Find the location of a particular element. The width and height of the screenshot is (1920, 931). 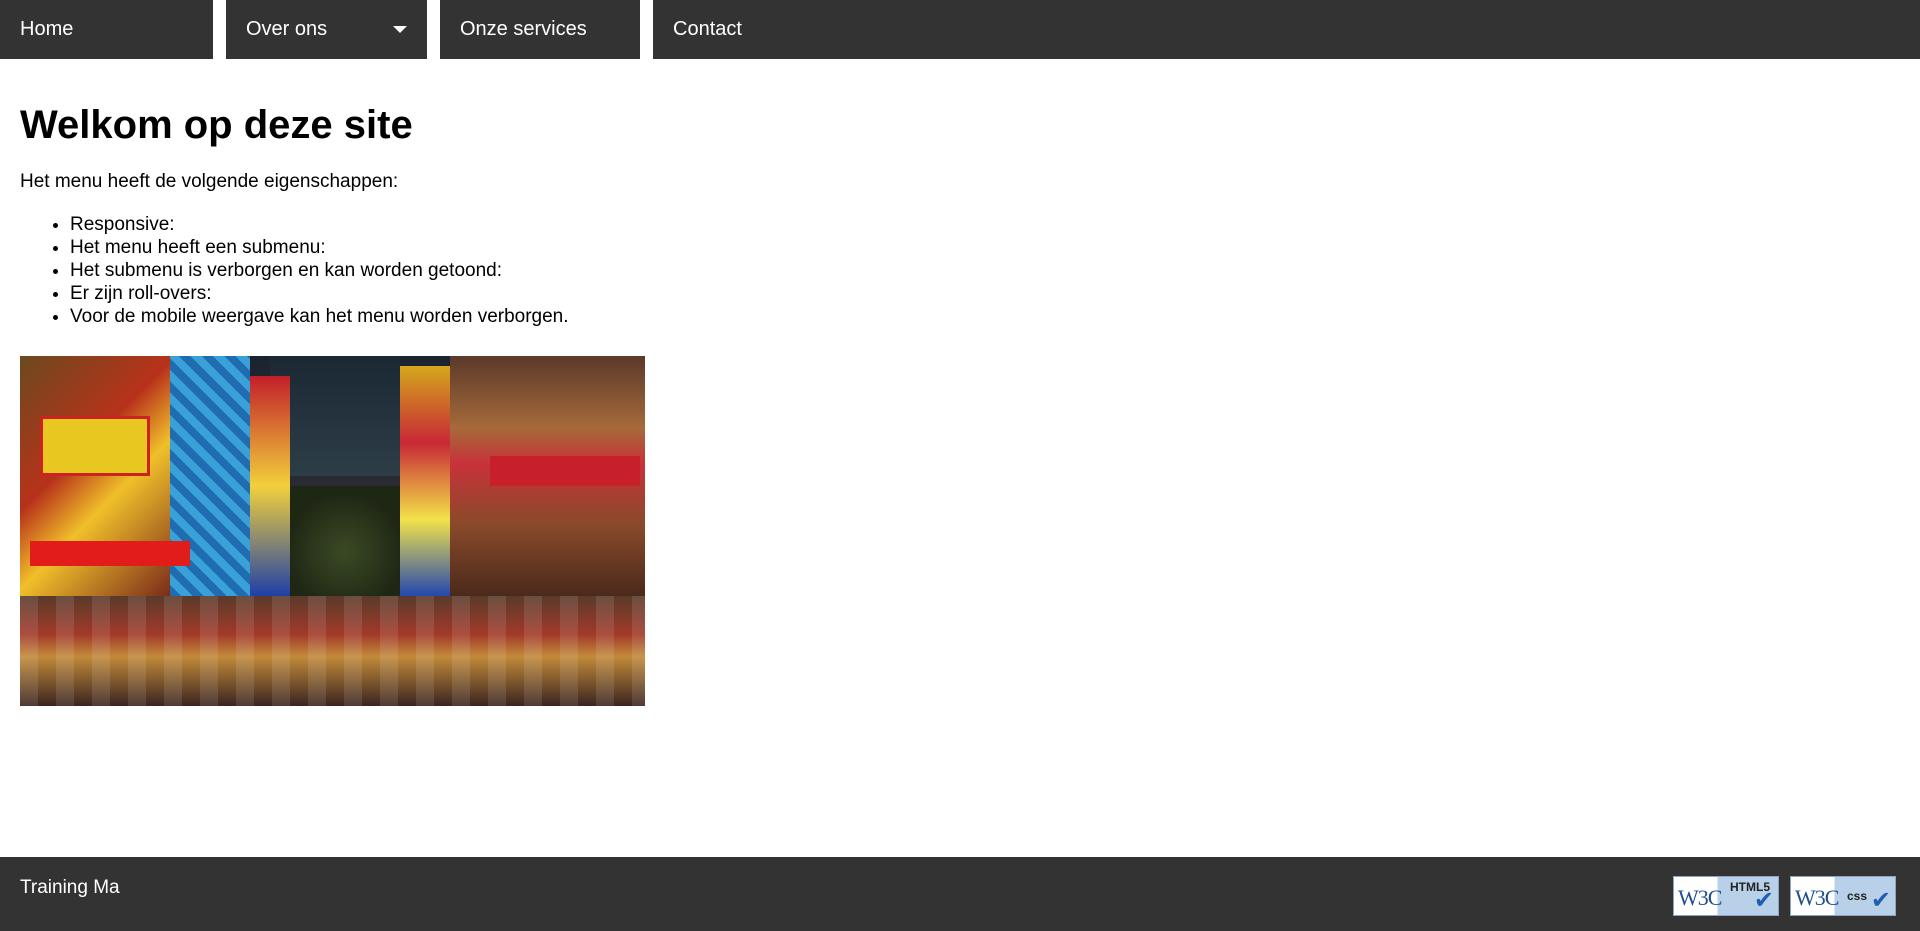

photo-trees is located at coordinates (345, 541).